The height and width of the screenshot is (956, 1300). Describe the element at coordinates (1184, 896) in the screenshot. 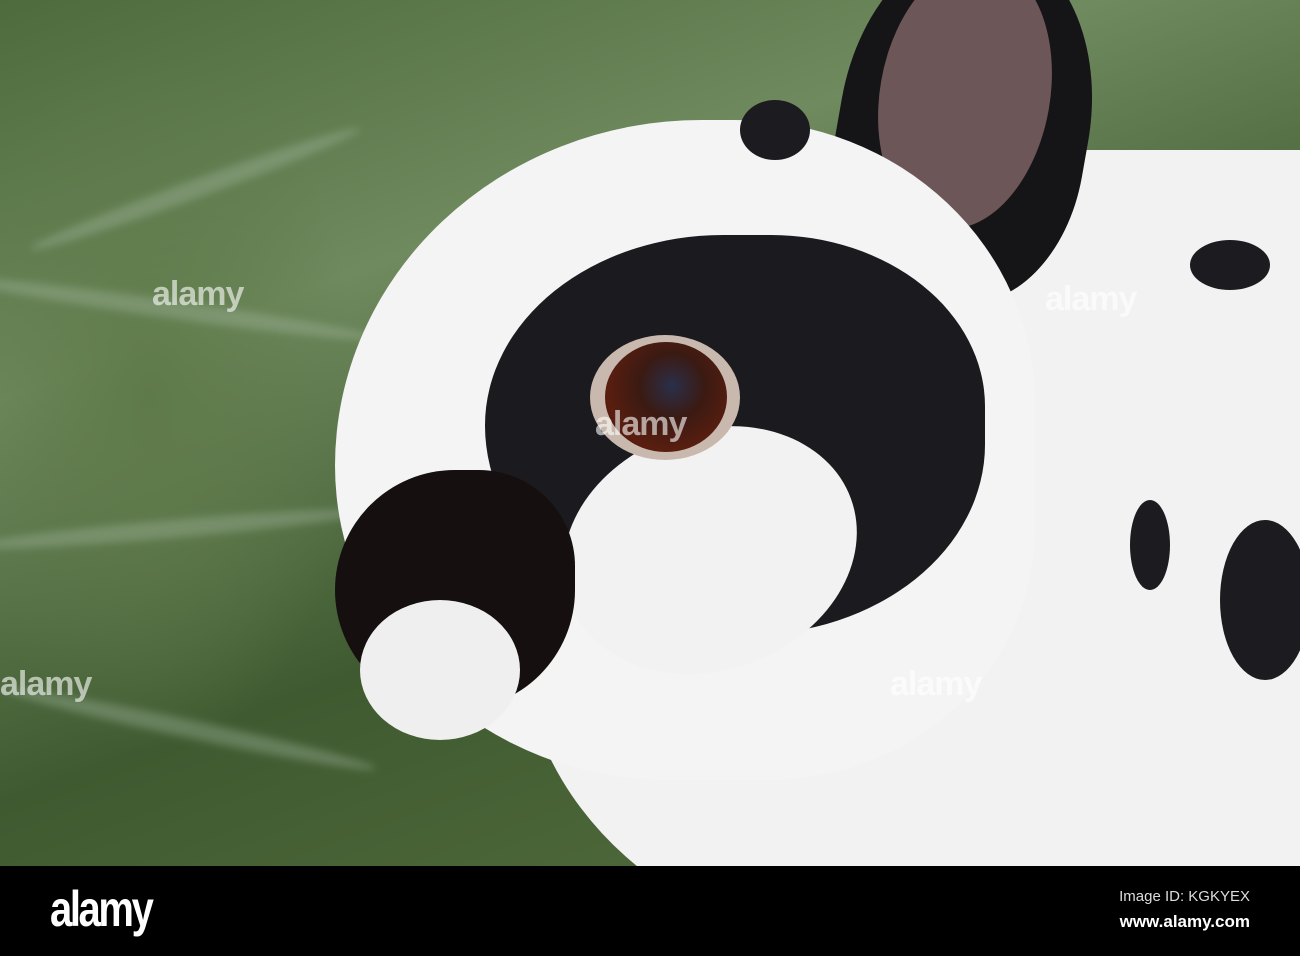

I see `image-id: Image ID: KGKYEX` at that location.